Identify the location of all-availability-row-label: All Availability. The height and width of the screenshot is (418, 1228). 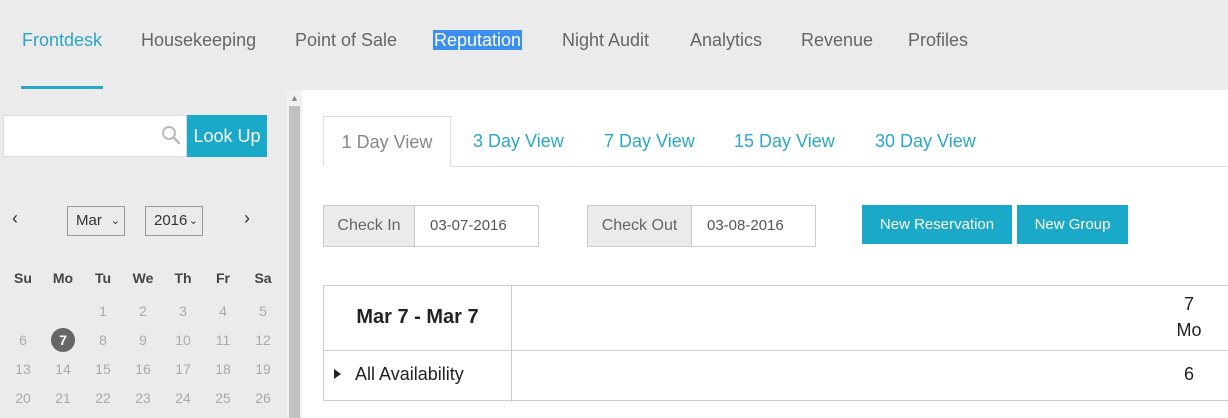
(409, 374).